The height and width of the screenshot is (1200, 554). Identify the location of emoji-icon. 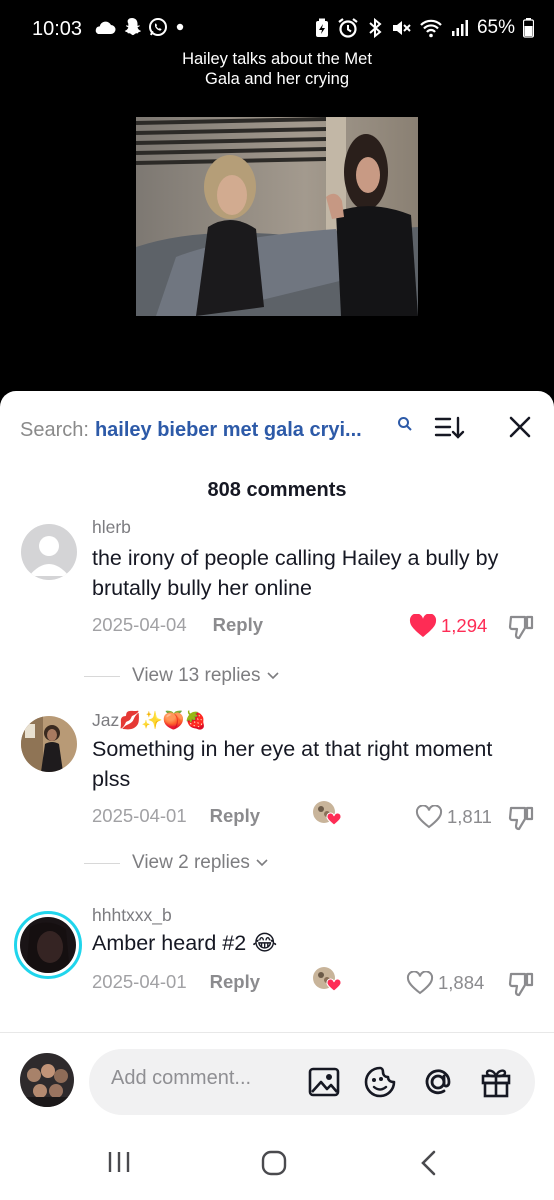
(380, 1082).